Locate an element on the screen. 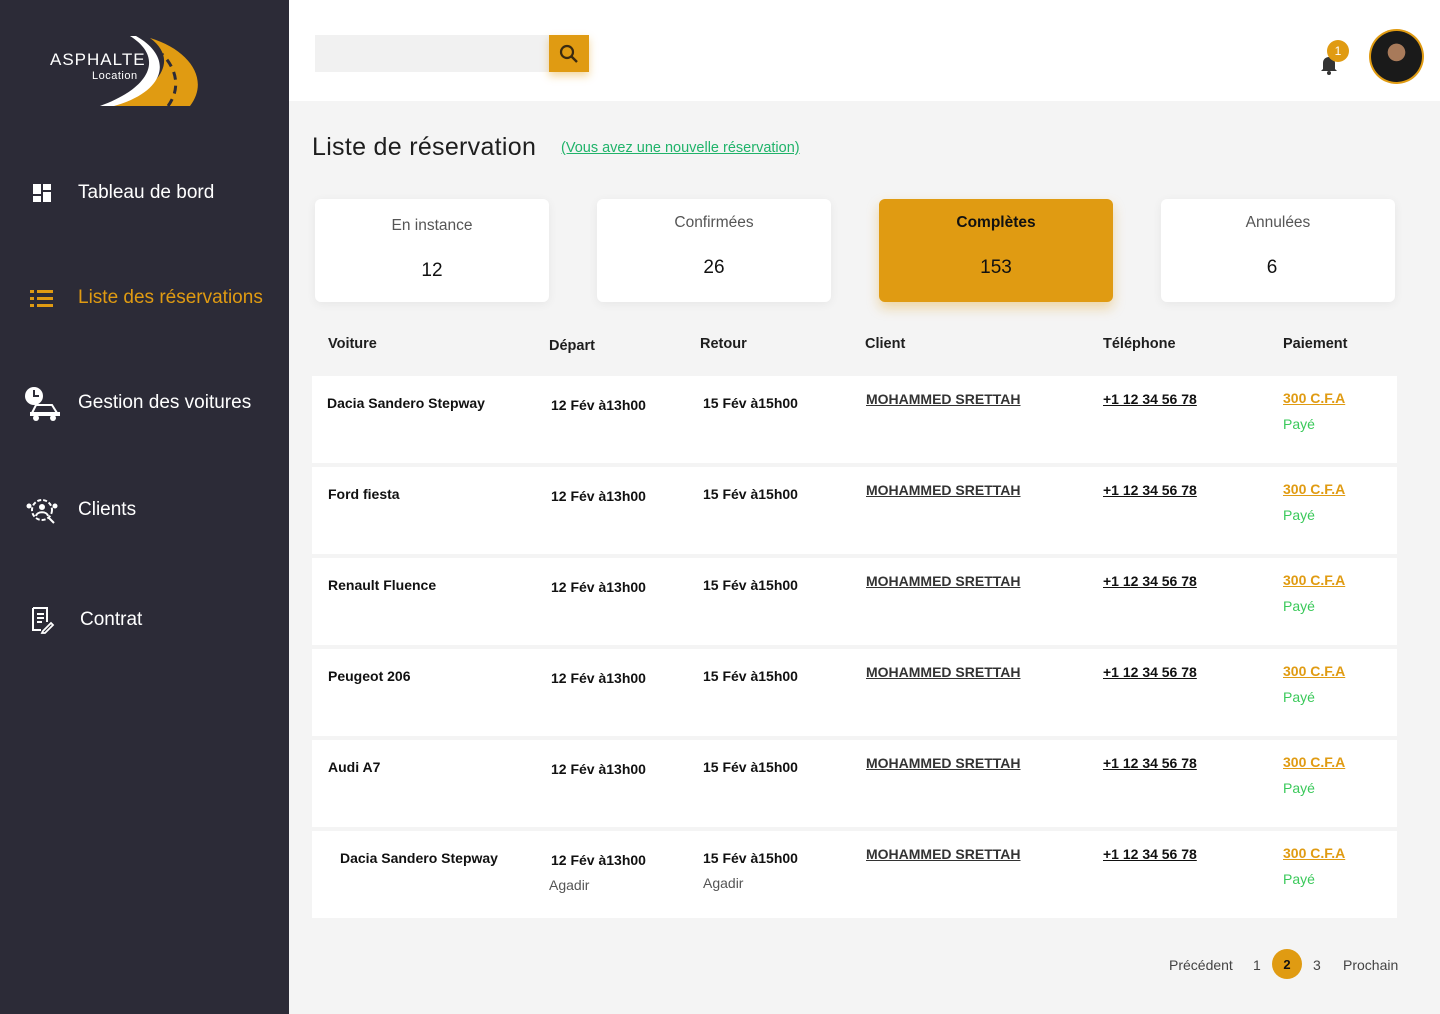 The image size is (1440, 1014). card-label: Annulées is located at coordinates (1278, 222).